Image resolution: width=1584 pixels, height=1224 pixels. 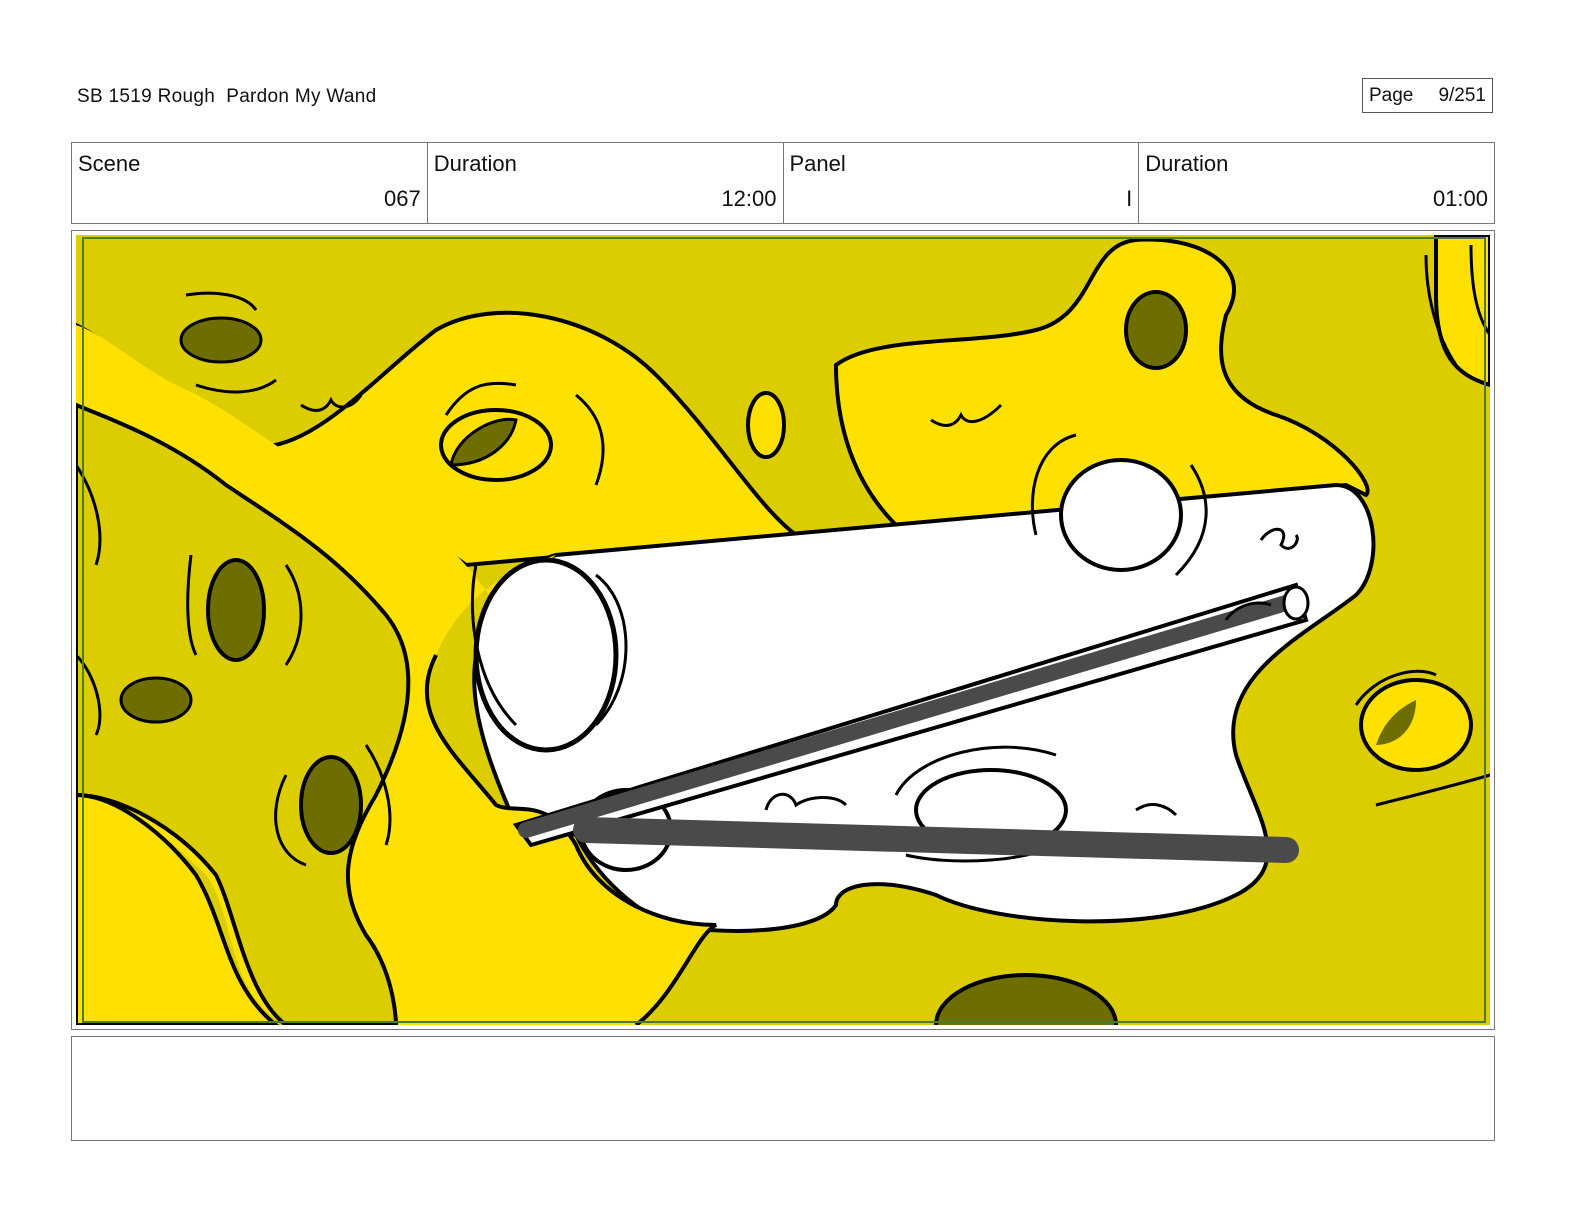 What do you see at coordinates (1129, 198) in the screenshot?
I see `panel-value: I` at bounding box center [1129, 198].